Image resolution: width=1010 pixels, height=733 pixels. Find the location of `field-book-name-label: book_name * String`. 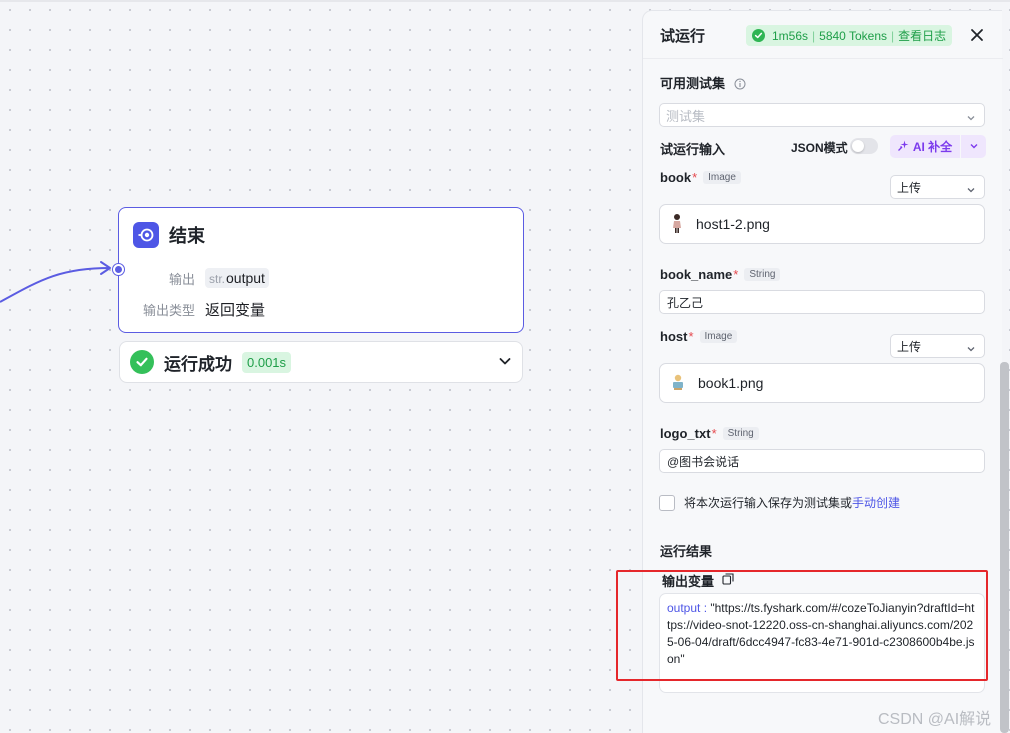

field-book-name-label: book_name * String is located at coordinates (720, 274).